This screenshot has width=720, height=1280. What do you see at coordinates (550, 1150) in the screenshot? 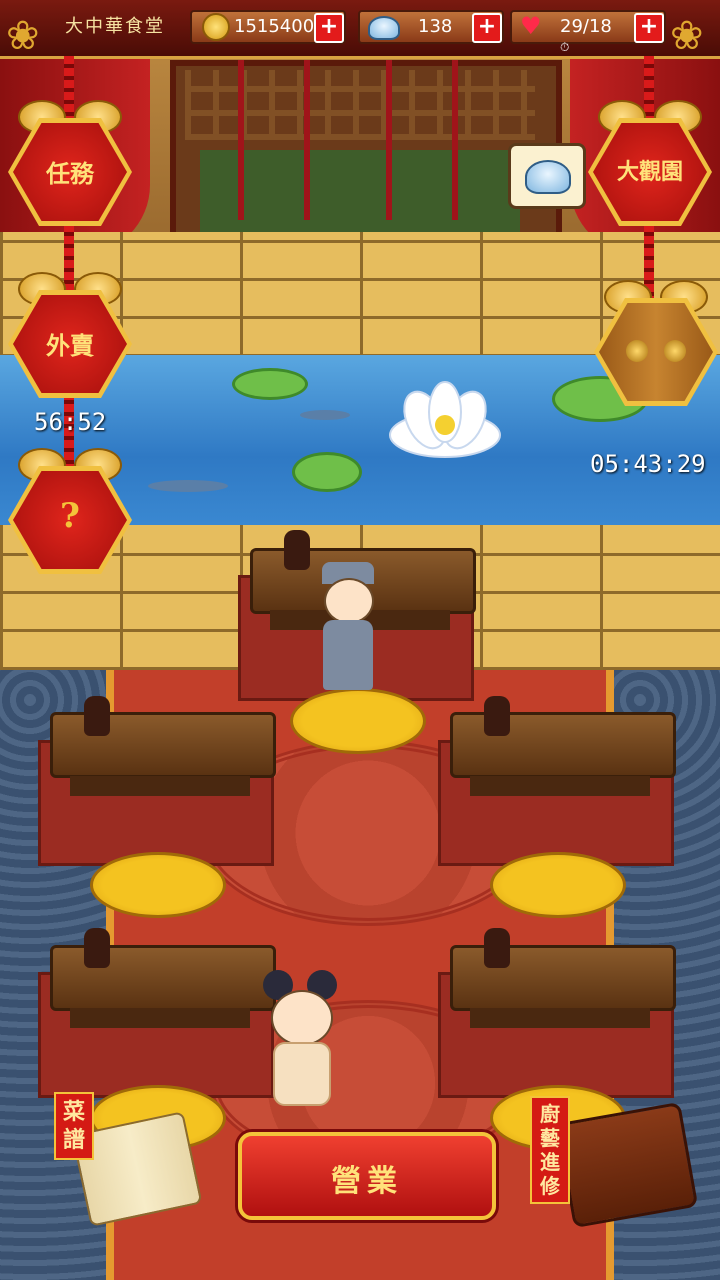
I see `training-label: 廚藝進修` at bounding box center [550, 1150].